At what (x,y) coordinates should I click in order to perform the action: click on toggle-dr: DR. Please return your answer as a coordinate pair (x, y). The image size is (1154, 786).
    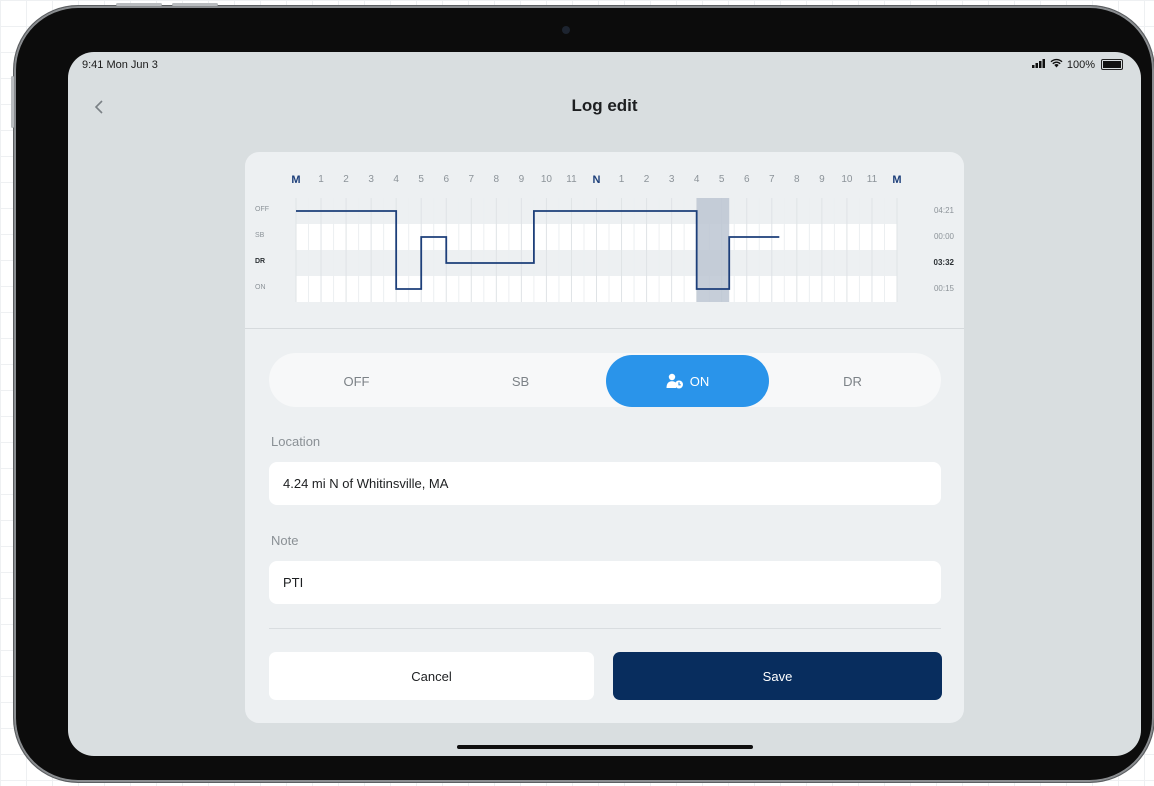
    Looking at the image, I should click on (852, 381).